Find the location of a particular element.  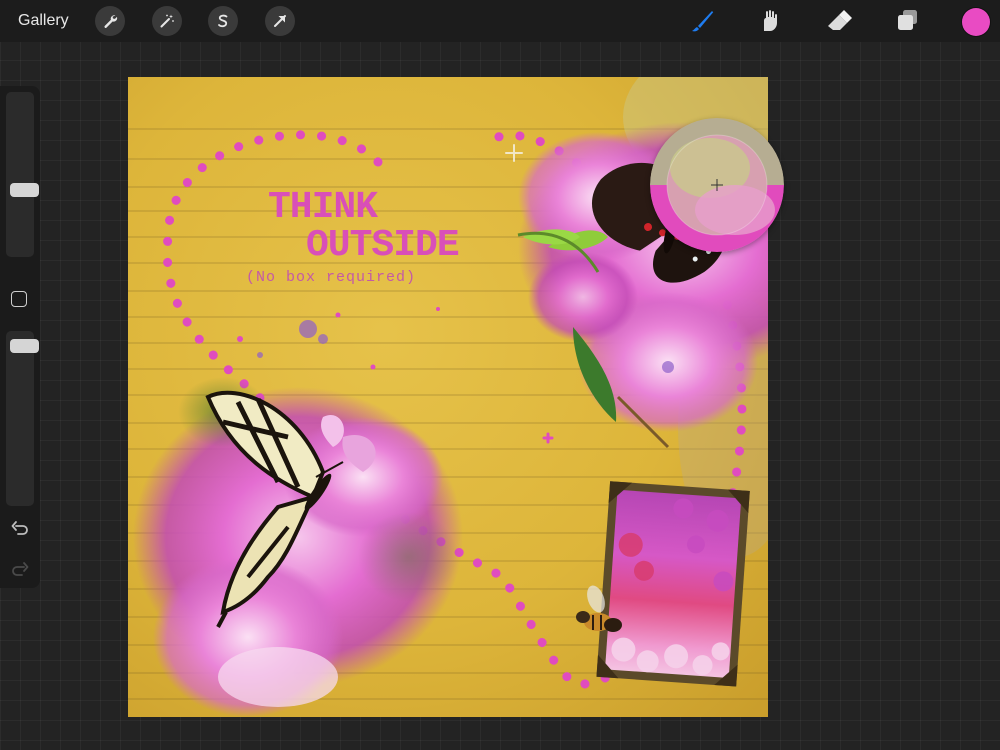

magic-wand-icon is located at coordinates (167, 21).